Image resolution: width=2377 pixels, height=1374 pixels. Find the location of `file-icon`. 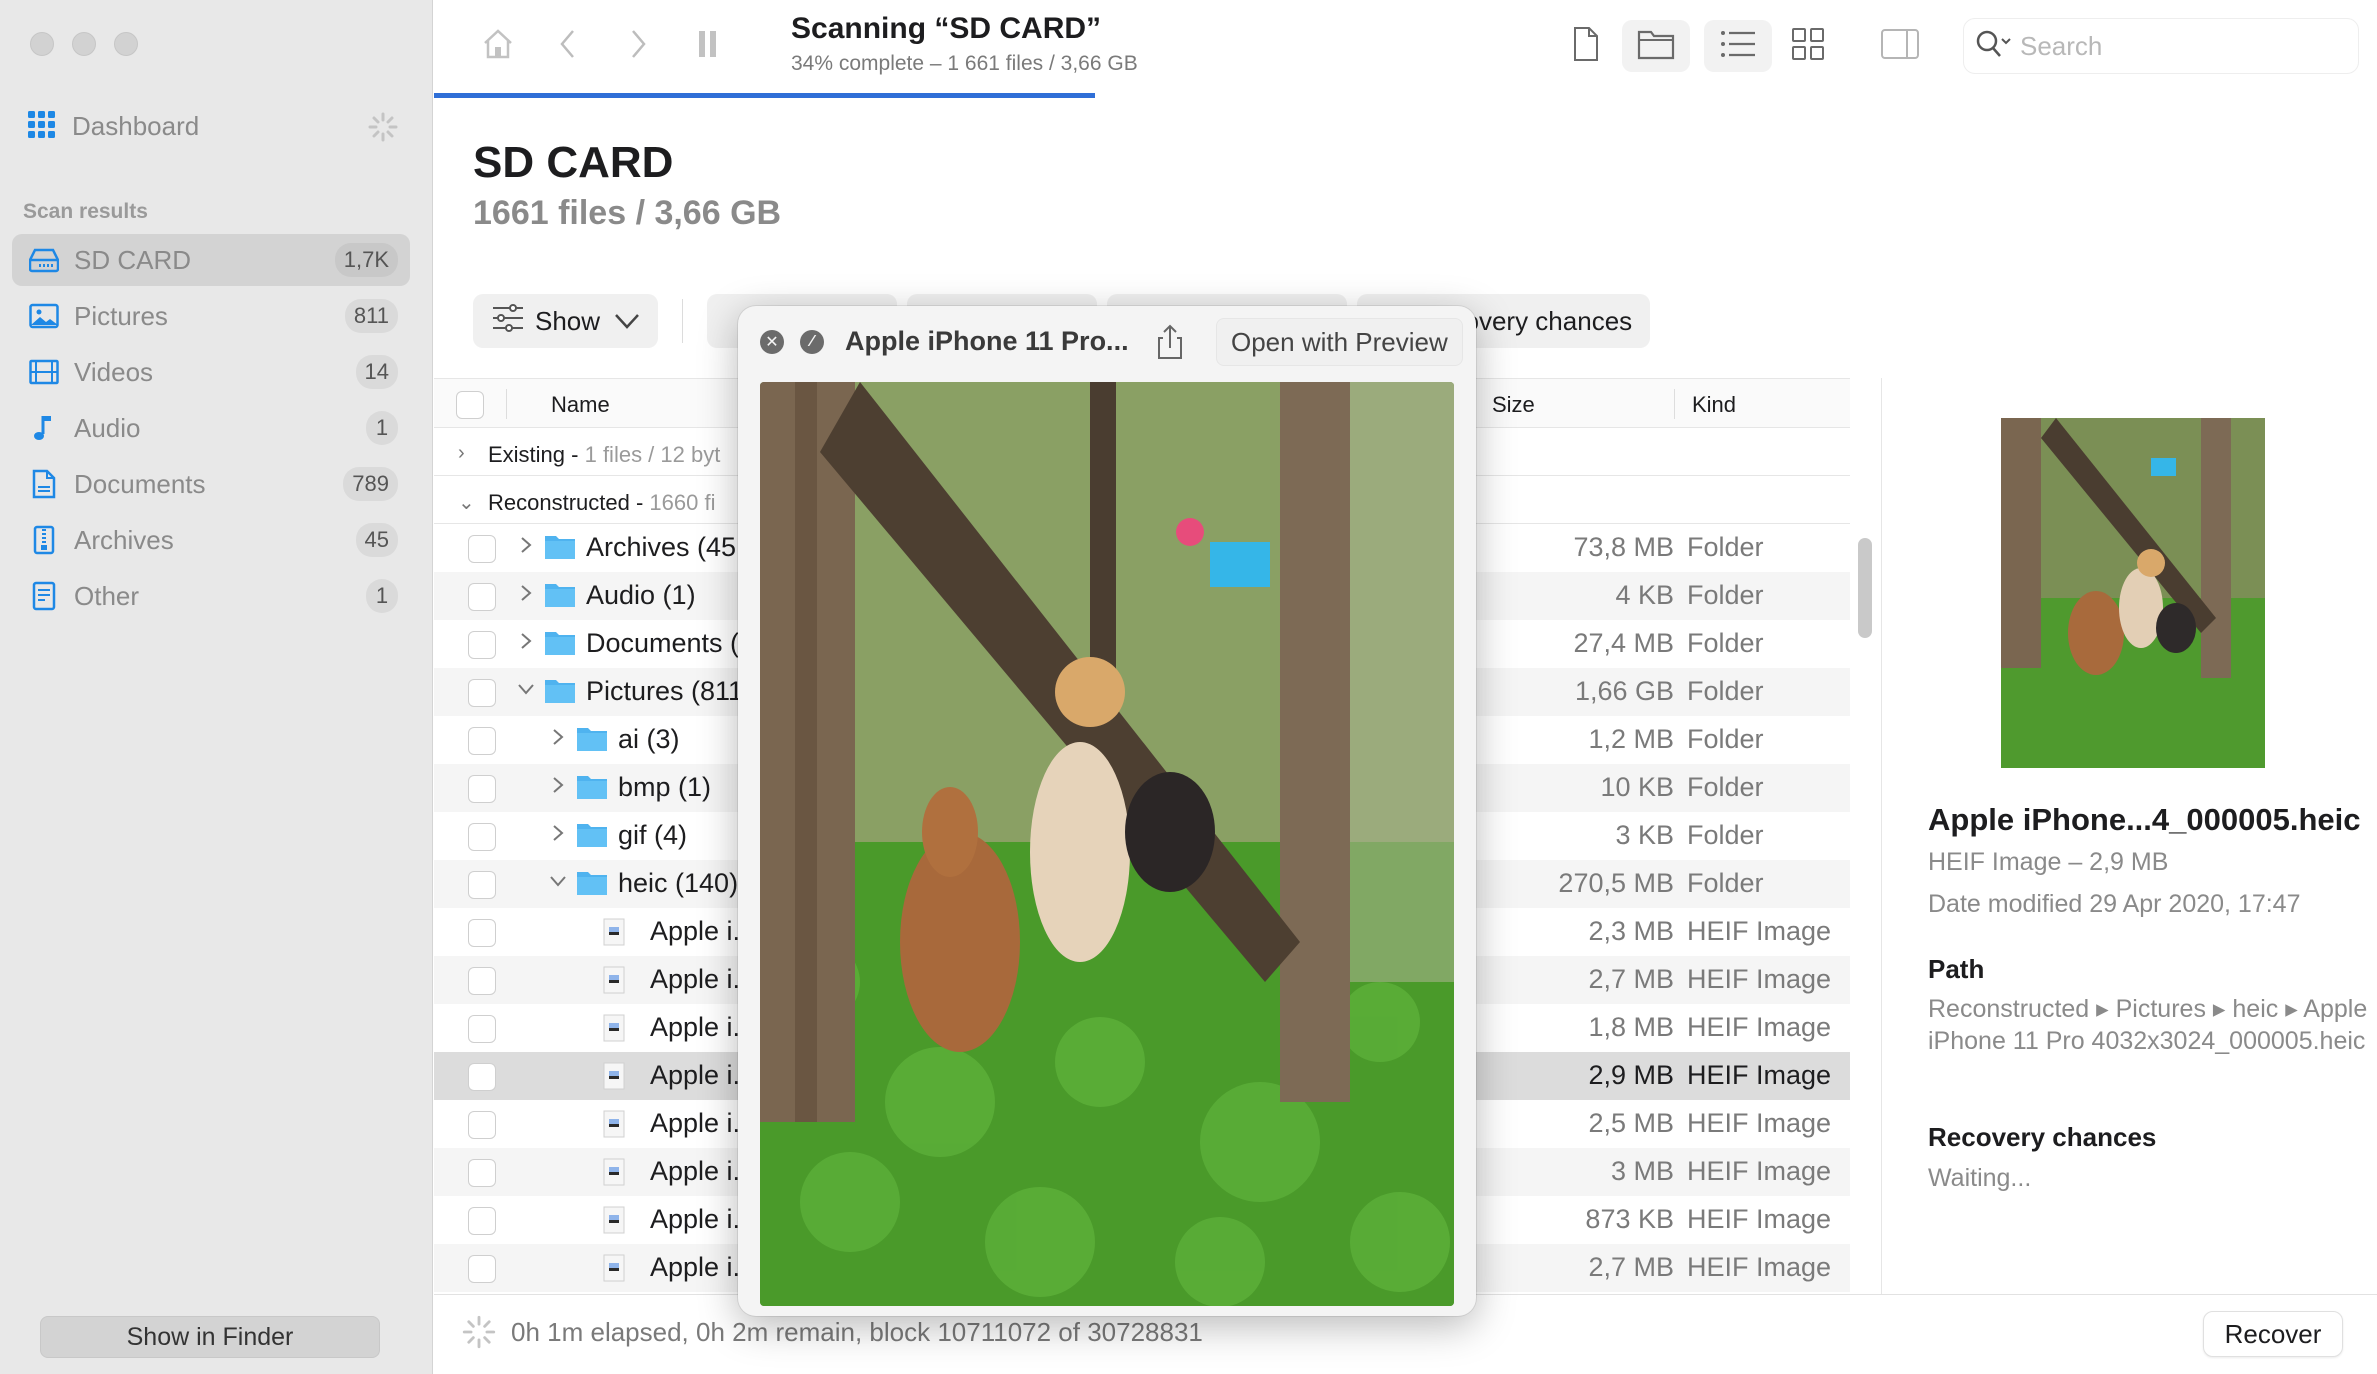

file-icon is located at coordinates (1586, 46).